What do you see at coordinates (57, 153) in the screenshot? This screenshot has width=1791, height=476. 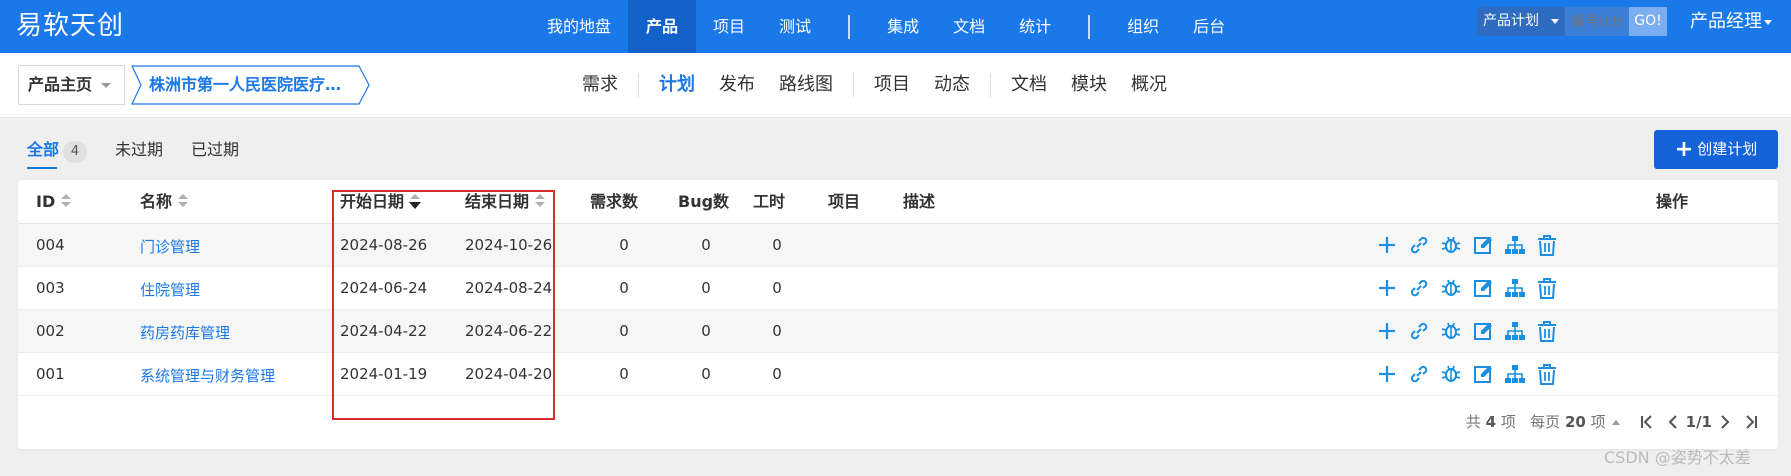 I see `tab-all: 全部 4` at bounding box center [57, 153].